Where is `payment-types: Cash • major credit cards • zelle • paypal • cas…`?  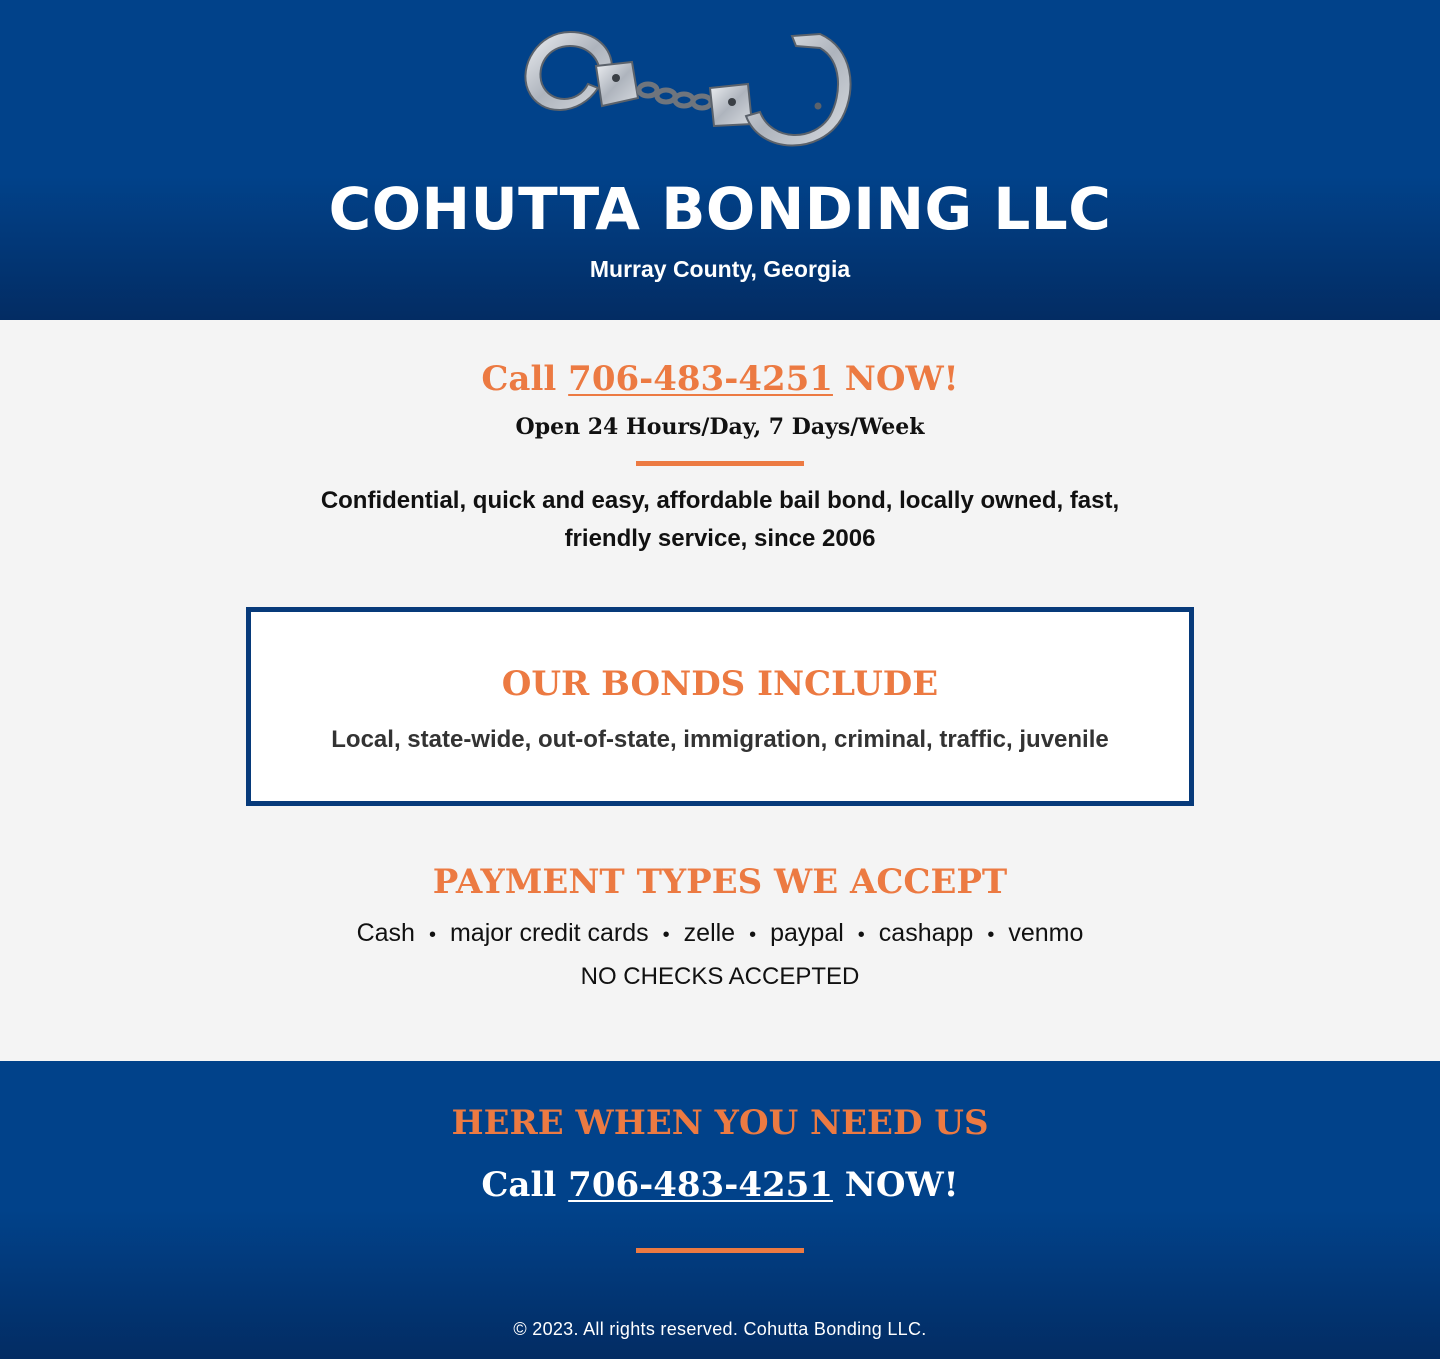
payment-types: Cash • major credit cards • zelle • paypal • cas… is located at coordinates (720, 934).